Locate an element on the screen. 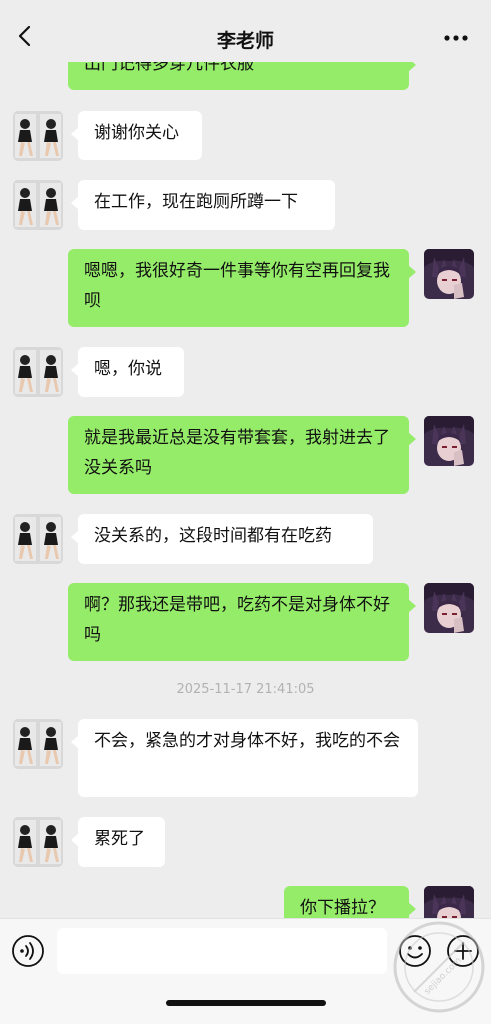  watermark-logo: sejiao.com is located at coordinates (439, 967).